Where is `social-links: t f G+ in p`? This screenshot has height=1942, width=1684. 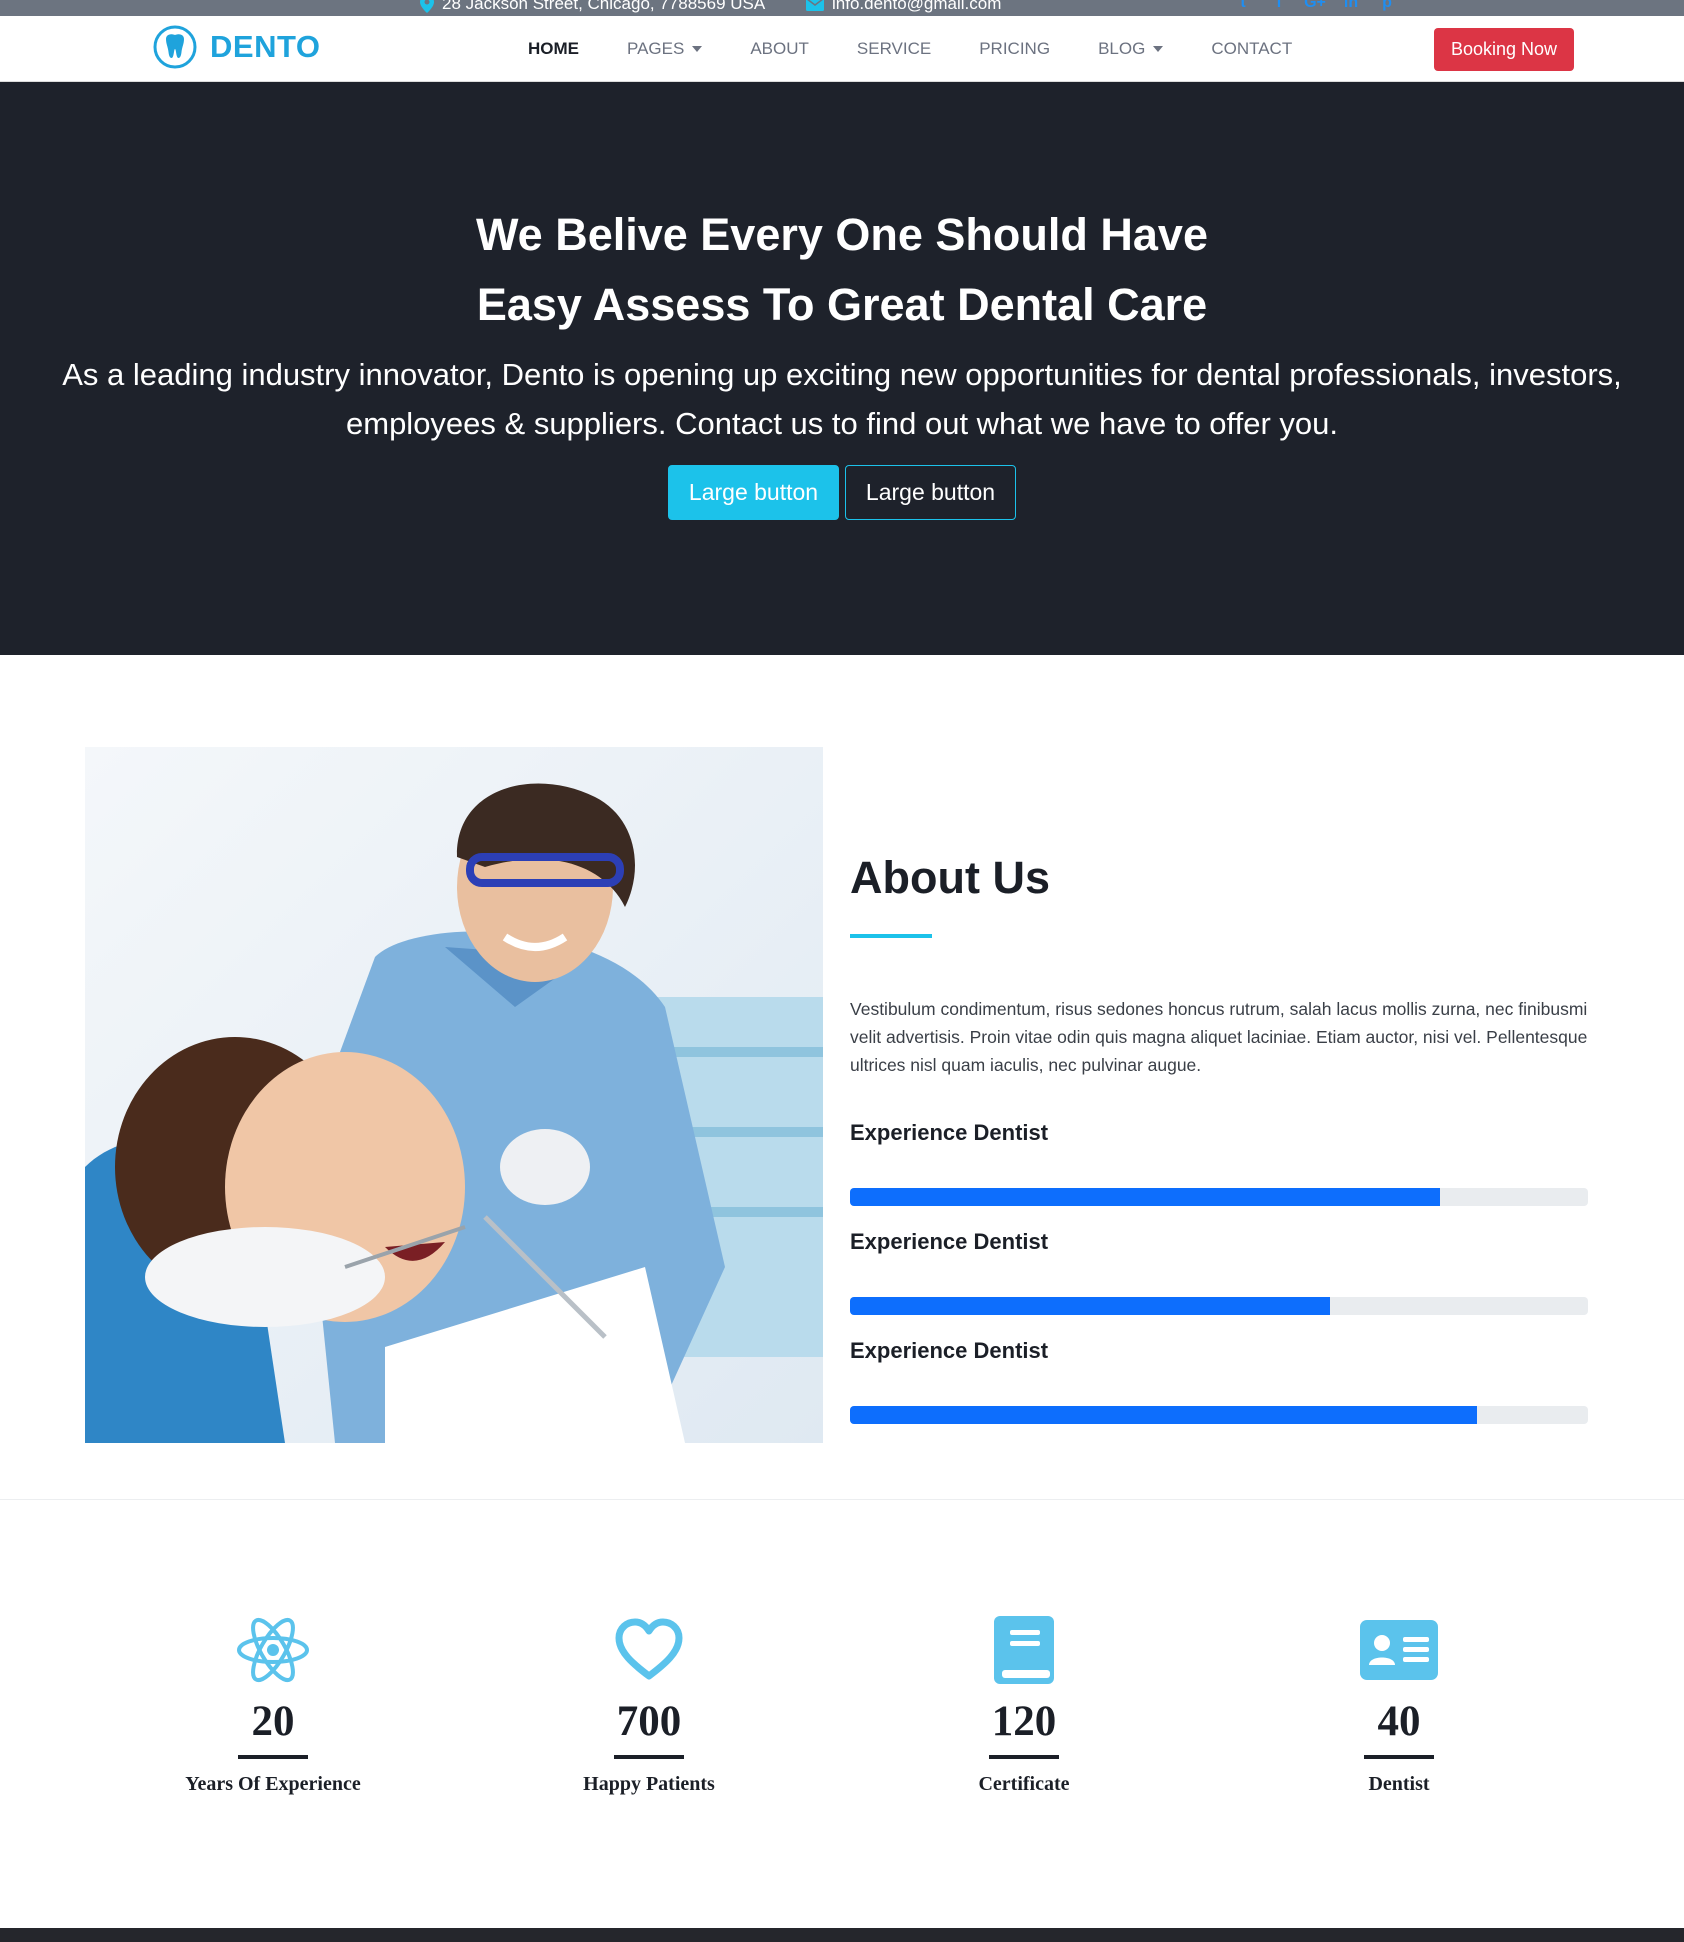 social-links: t f G+ in p is located at coordinates (1315, 6).